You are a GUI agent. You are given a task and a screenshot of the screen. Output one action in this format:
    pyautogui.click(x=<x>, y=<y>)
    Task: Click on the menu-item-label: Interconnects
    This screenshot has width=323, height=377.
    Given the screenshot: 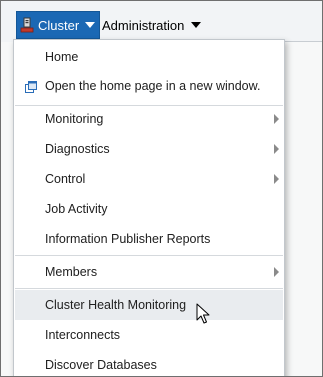 What is the action you would take?
    pyautogui.click(x=83, y=335)
    